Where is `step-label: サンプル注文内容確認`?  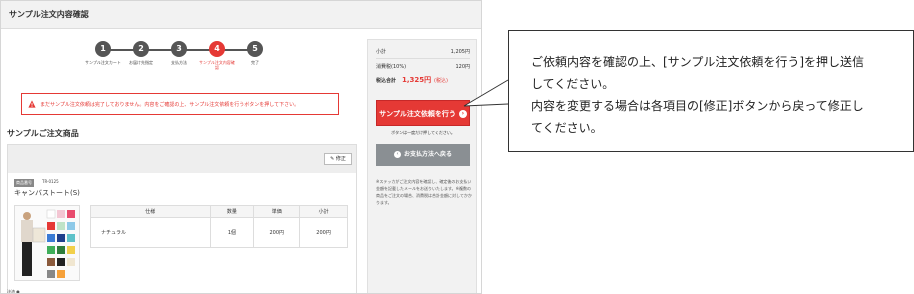
step-label: サンプル注文内容確認 is located at coordinates (217, 65).